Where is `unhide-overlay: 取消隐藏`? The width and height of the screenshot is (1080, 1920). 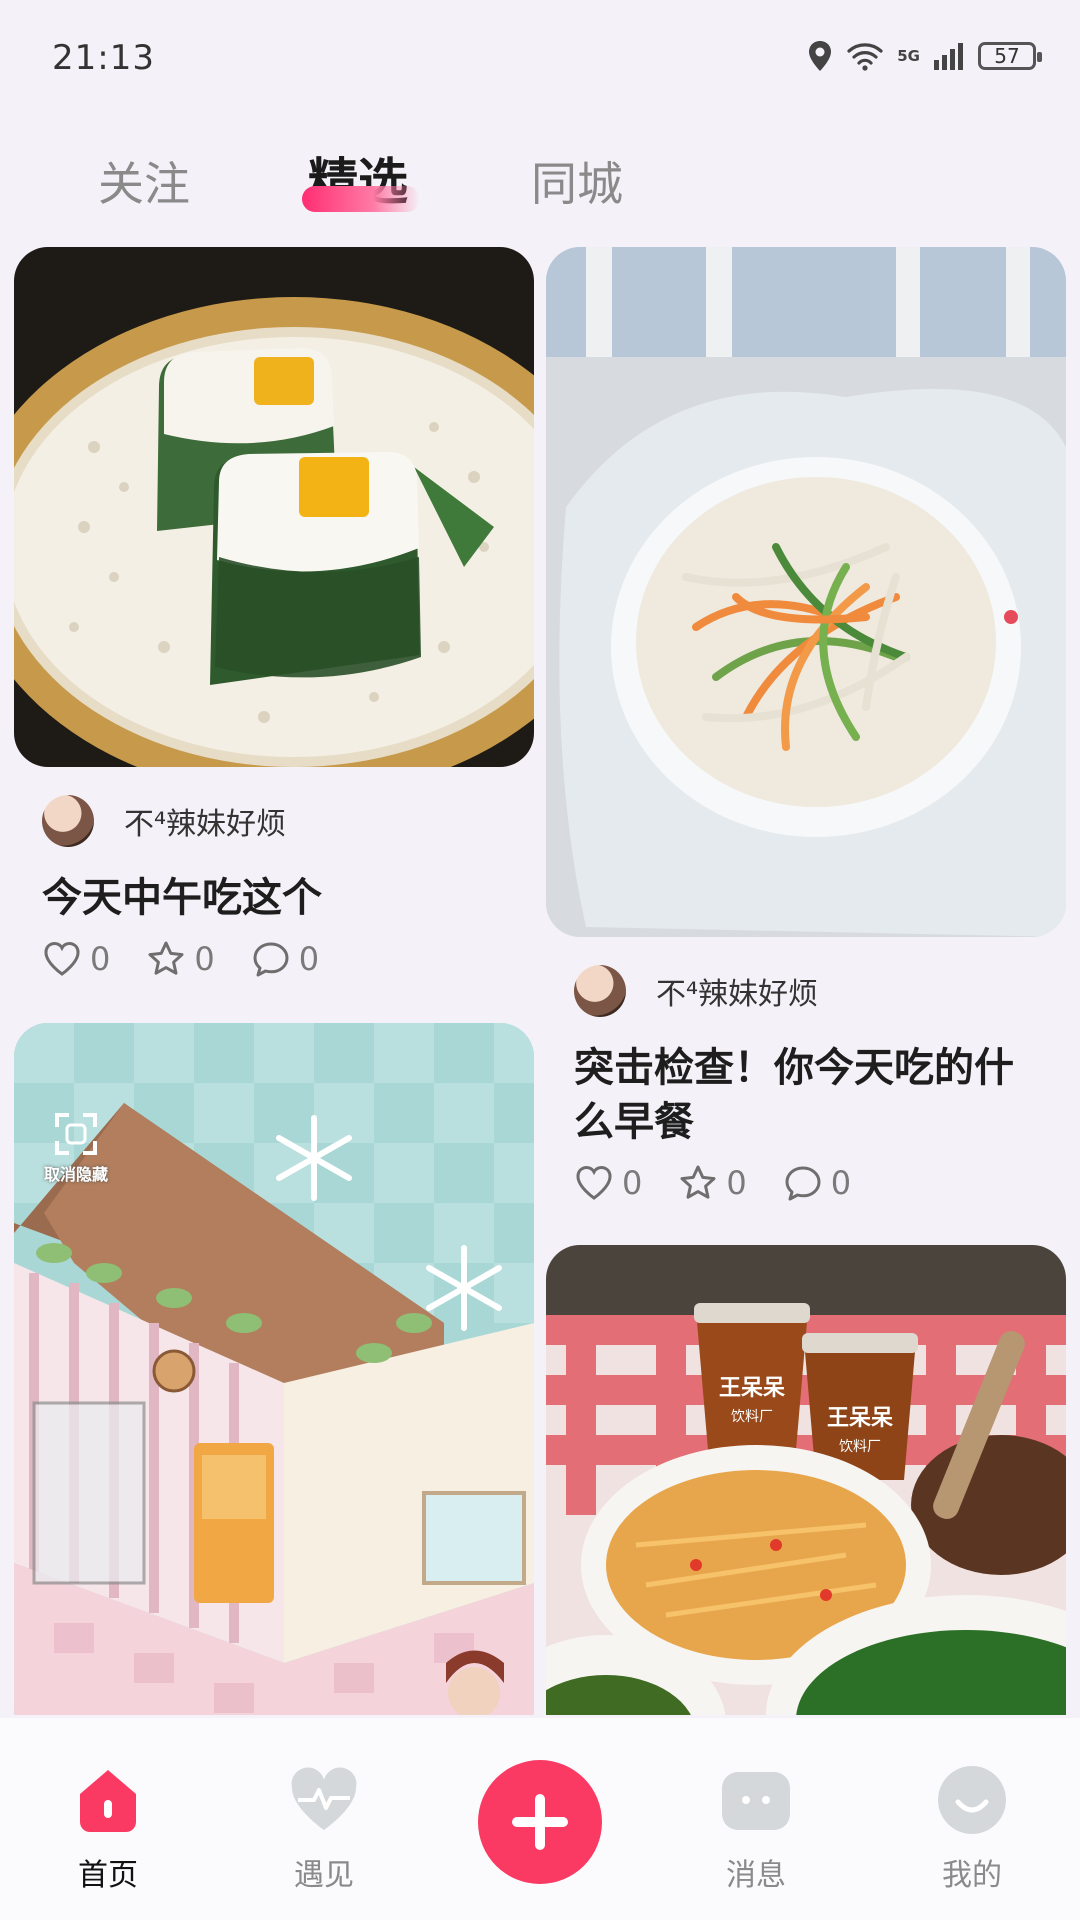
unhide-overlay: 取消隐藏 is located at coordinates (76, 1148).